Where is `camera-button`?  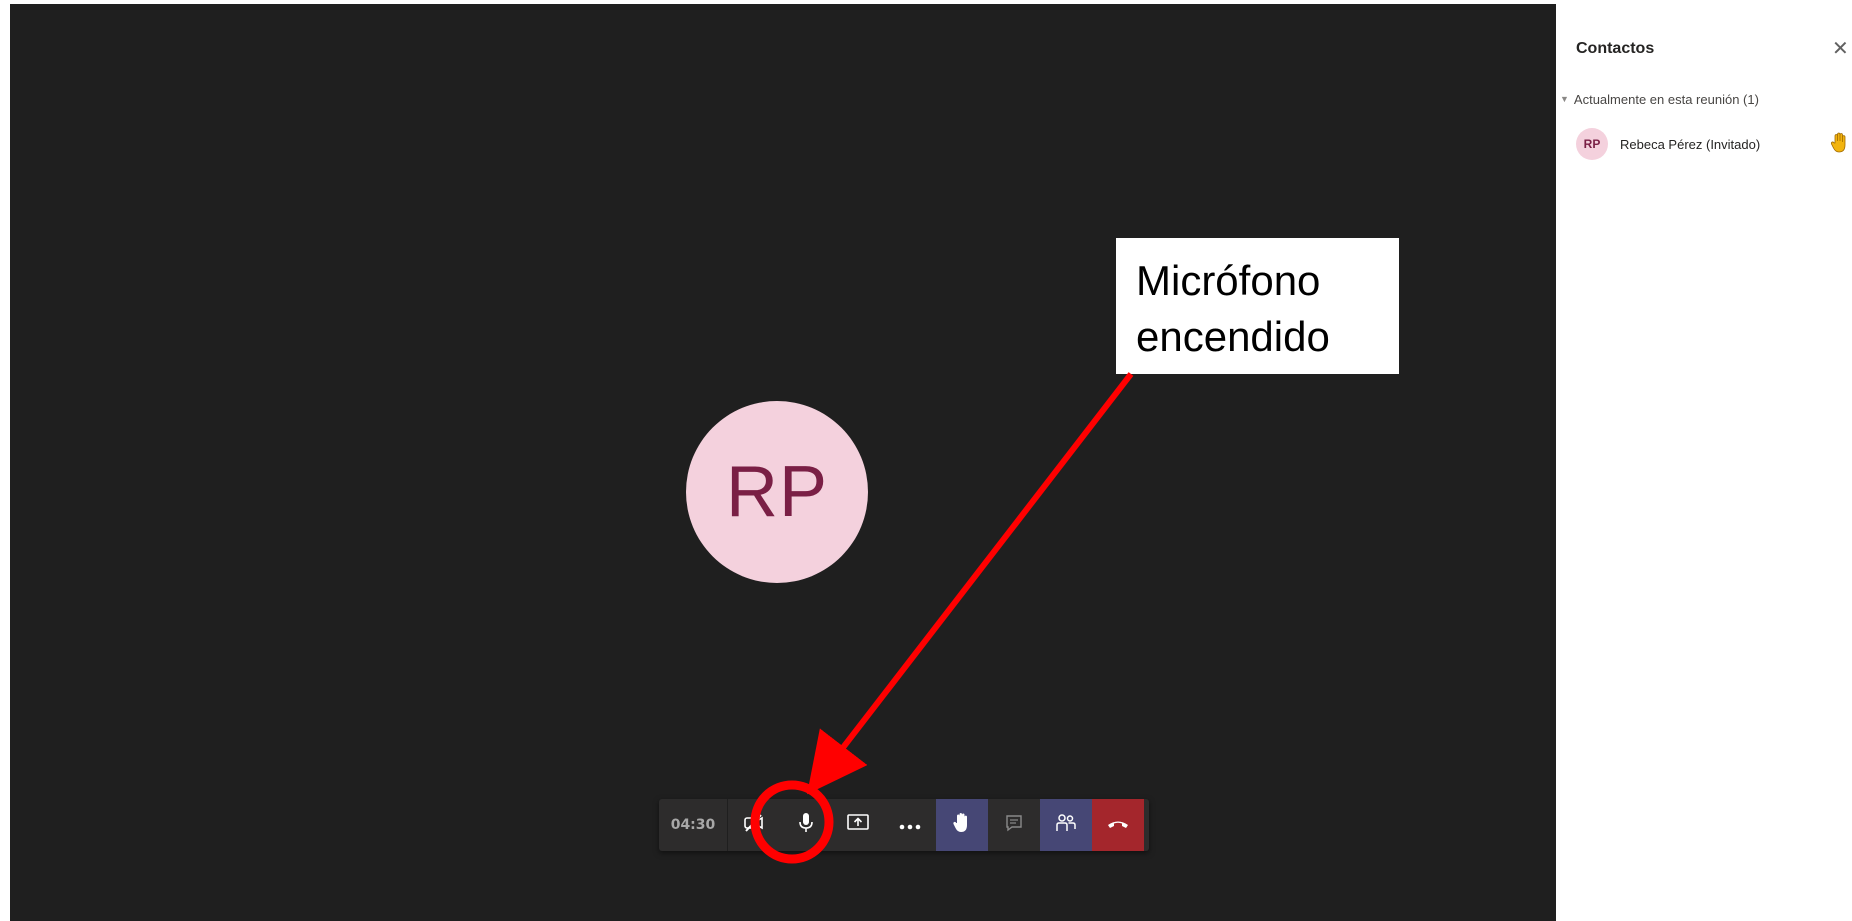
camera-button is located at coordinates (754, 825).